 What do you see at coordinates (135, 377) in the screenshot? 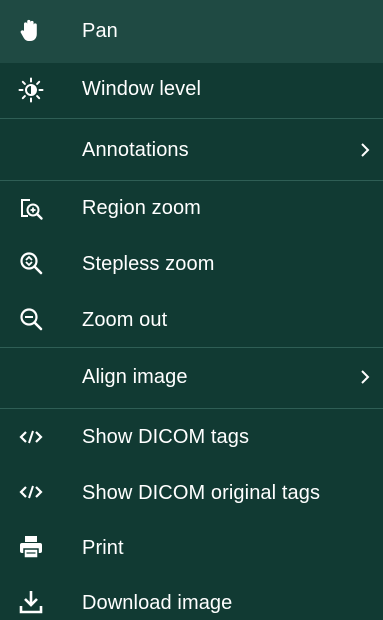
I see `menu-item-label: Align image` at bounding box center [135, 377].